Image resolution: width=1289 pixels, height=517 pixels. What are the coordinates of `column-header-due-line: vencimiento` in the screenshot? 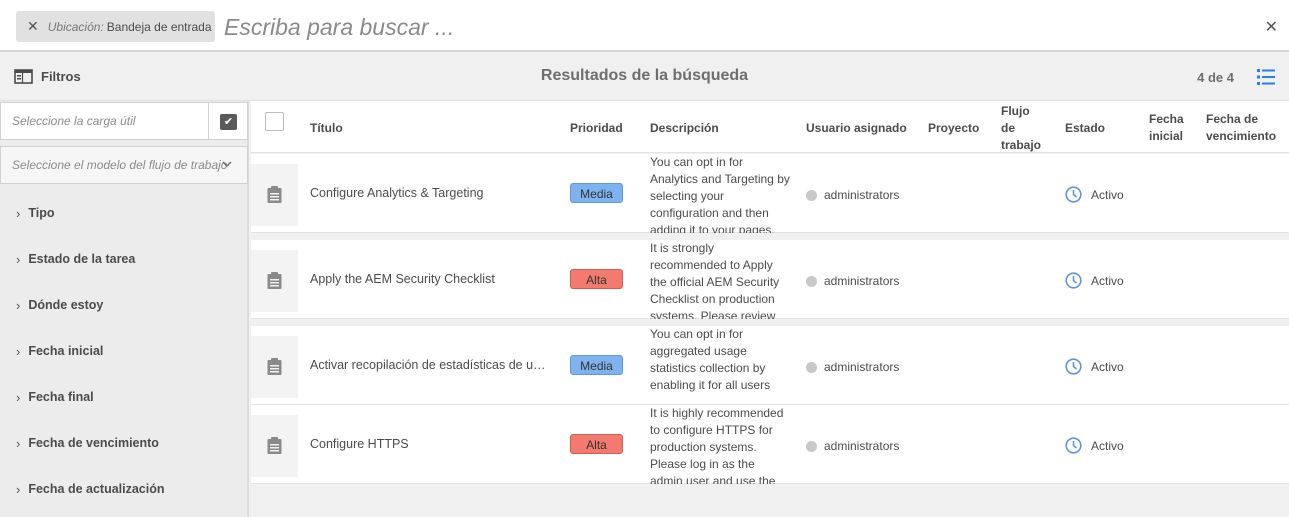 It's located at (1241, 136).